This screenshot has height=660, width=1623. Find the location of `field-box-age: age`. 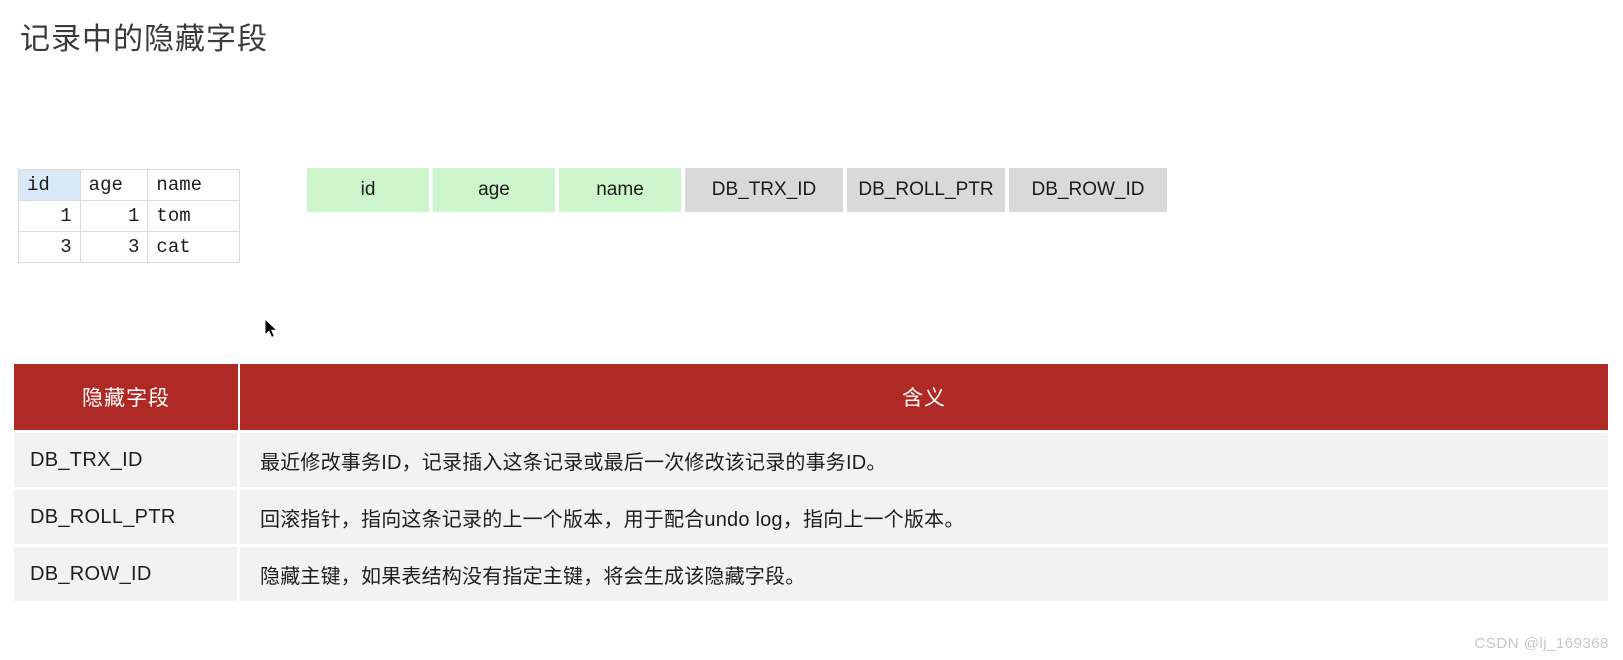

field-box-age: age is located at coordinates (494, 190).